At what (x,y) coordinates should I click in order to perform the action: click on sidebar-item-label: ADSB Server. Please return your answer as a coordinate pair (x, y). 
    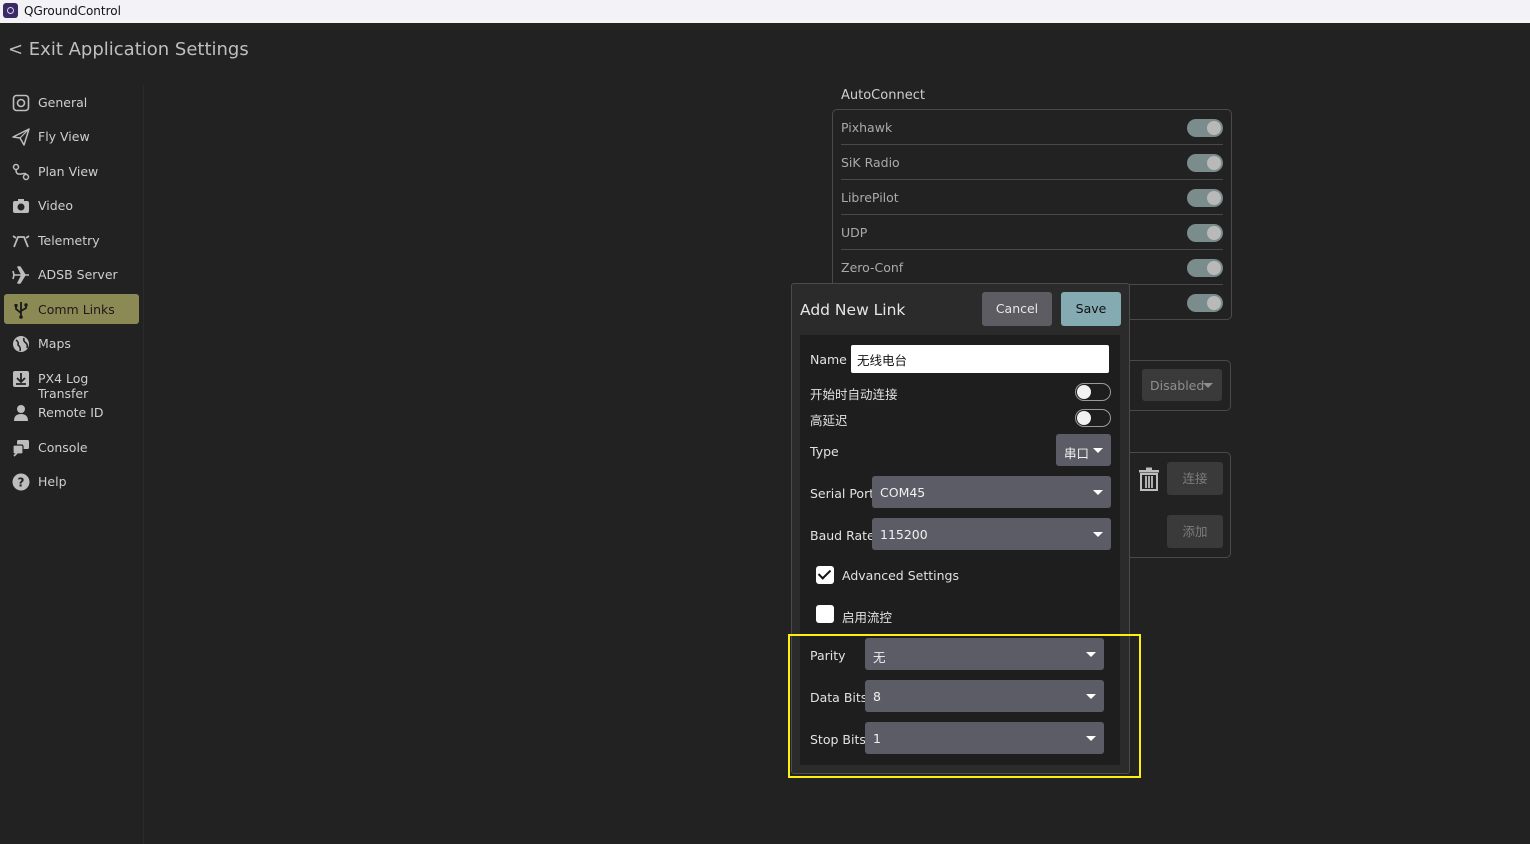
    Looking at the image, I should click on (78, 274).